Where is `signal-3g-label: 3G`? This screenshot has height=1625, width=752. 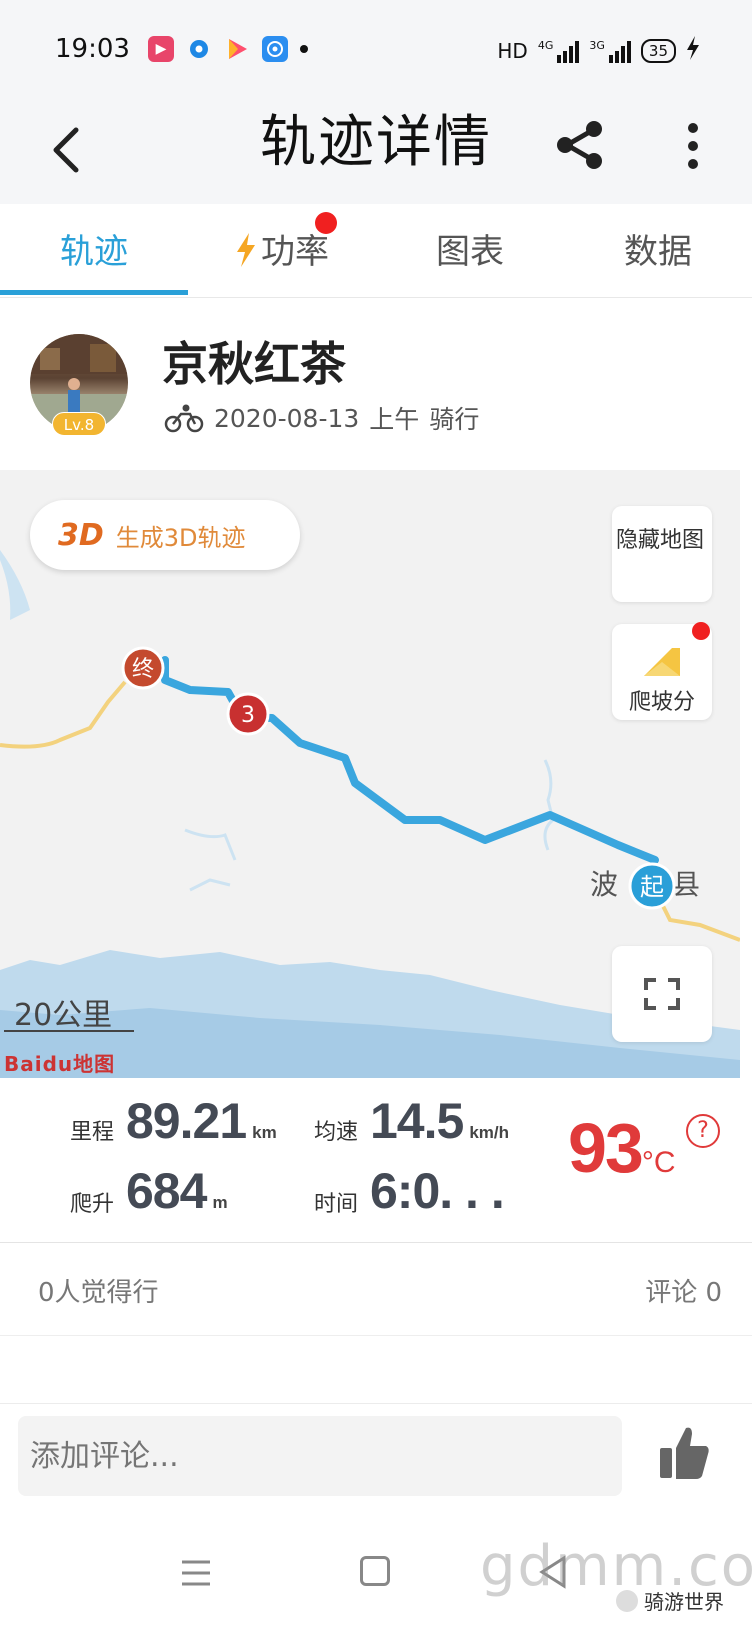 signal-3g-label: 3G is located at coordinates (597, 45).